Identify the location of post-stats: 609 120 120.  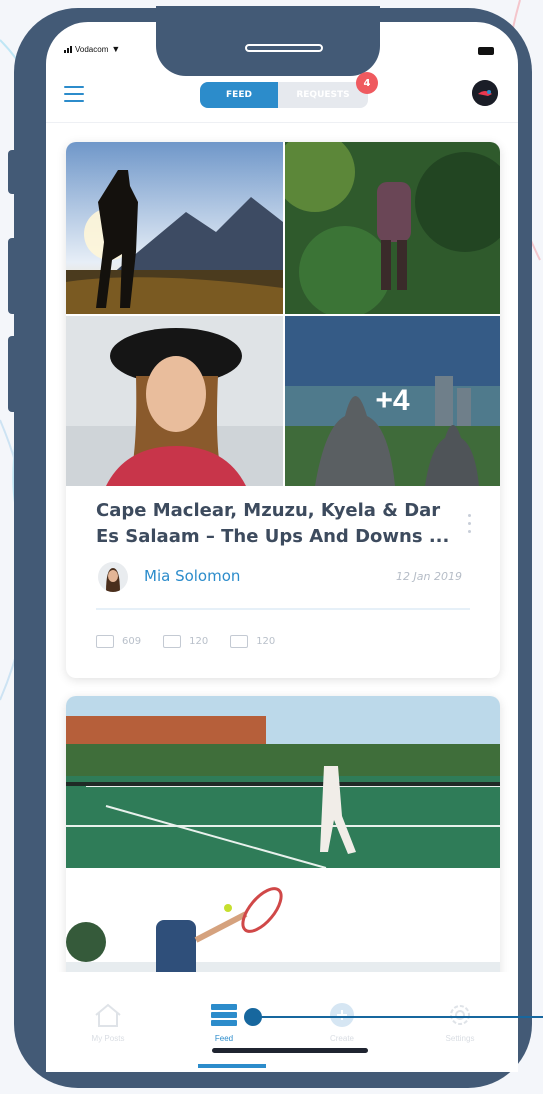
(185, 641).